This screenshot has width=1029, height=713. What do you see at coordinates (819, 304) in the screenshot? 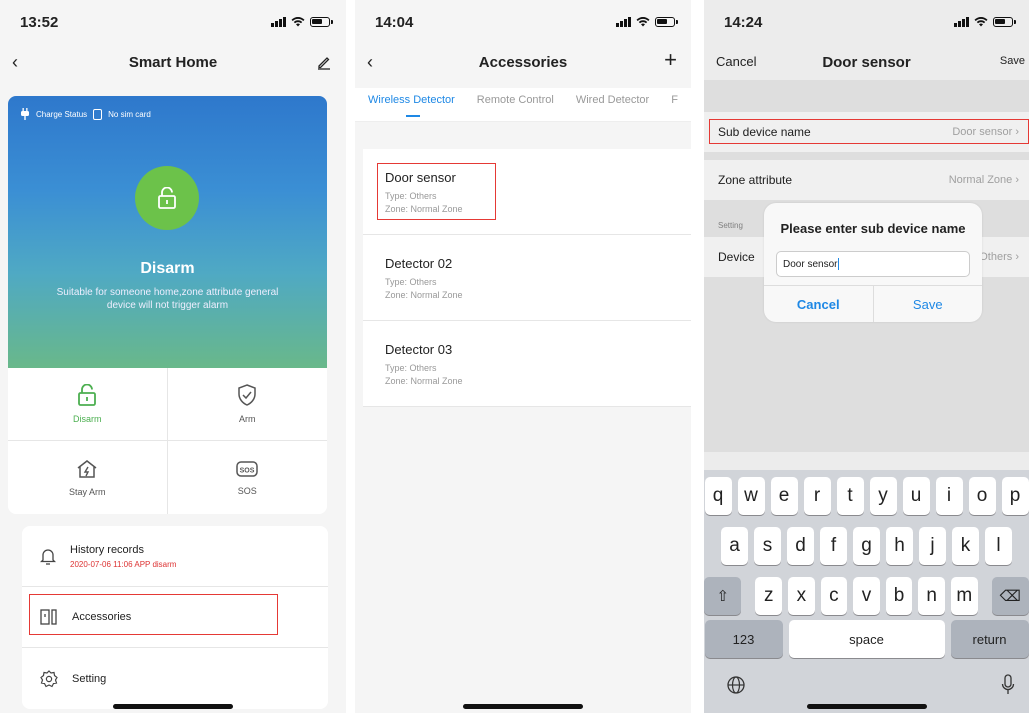
I see `dialog-cancel-button: Cancel` at bounding box center [819, 304].